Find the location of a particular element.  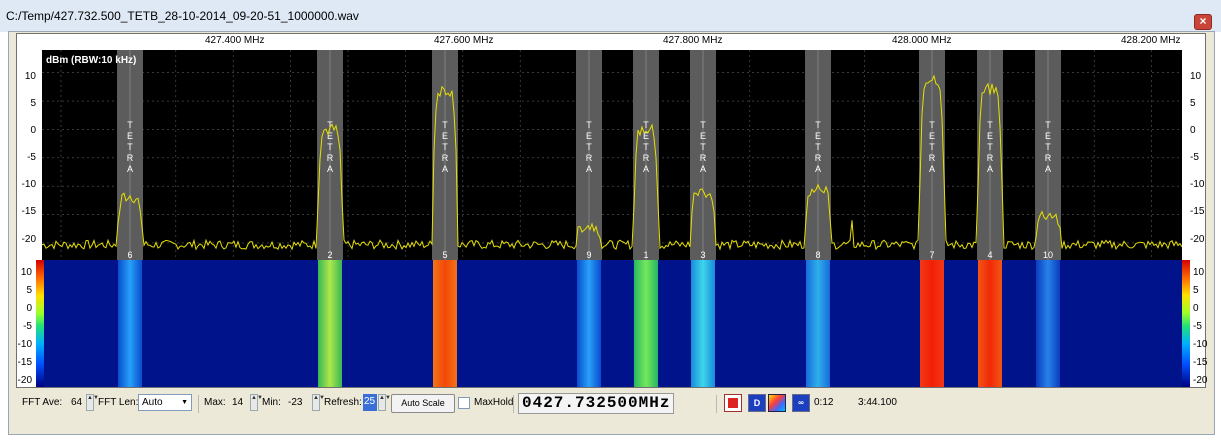

stop-icon is located at coordinates (733, 403).